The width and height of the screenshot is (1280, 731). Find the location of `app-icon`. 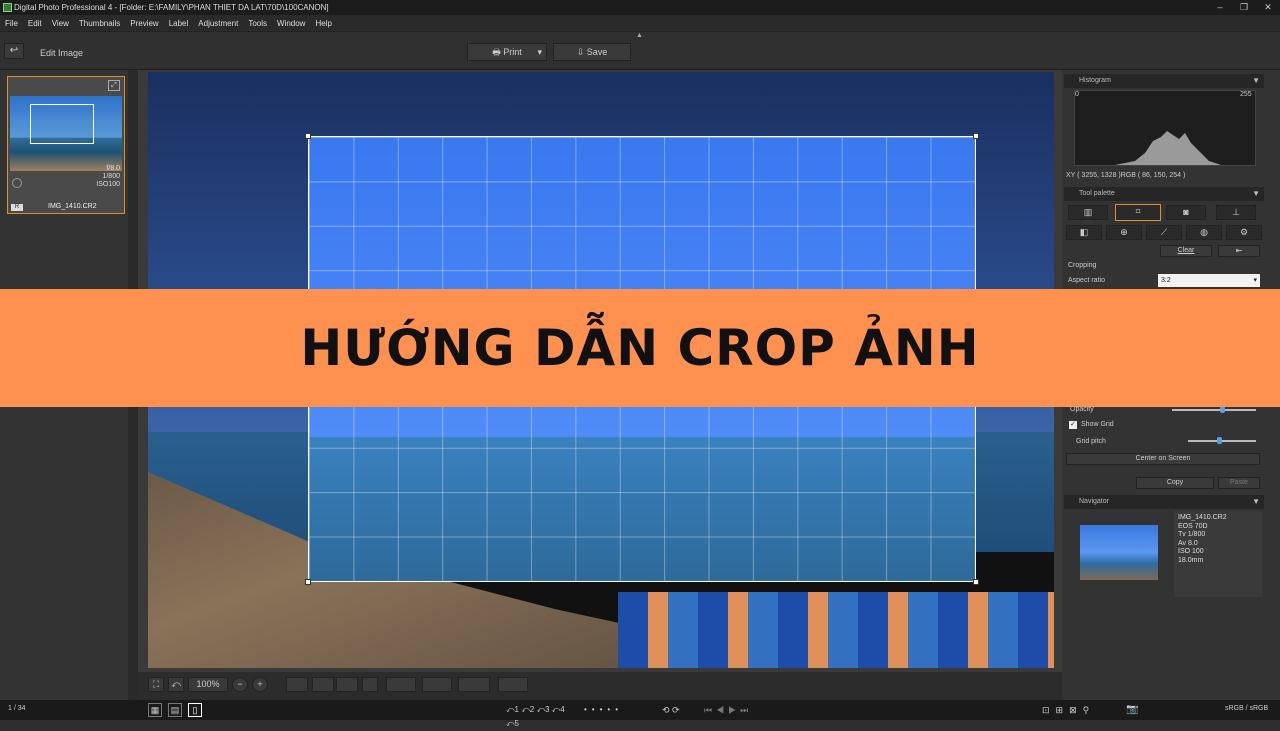

app-icon is located at coordinates (7, 7).